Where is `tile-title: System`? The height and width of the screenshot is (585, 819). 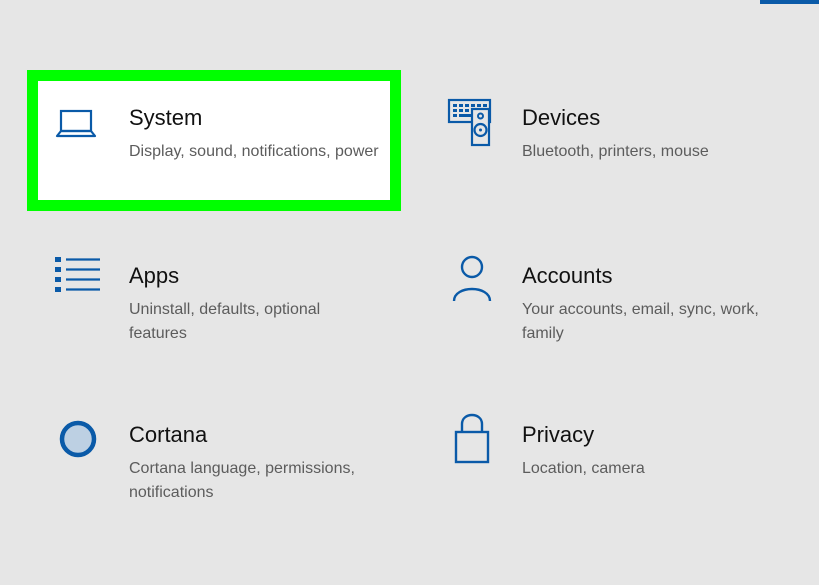 tile-title: System is located at coordinates (166, 117).